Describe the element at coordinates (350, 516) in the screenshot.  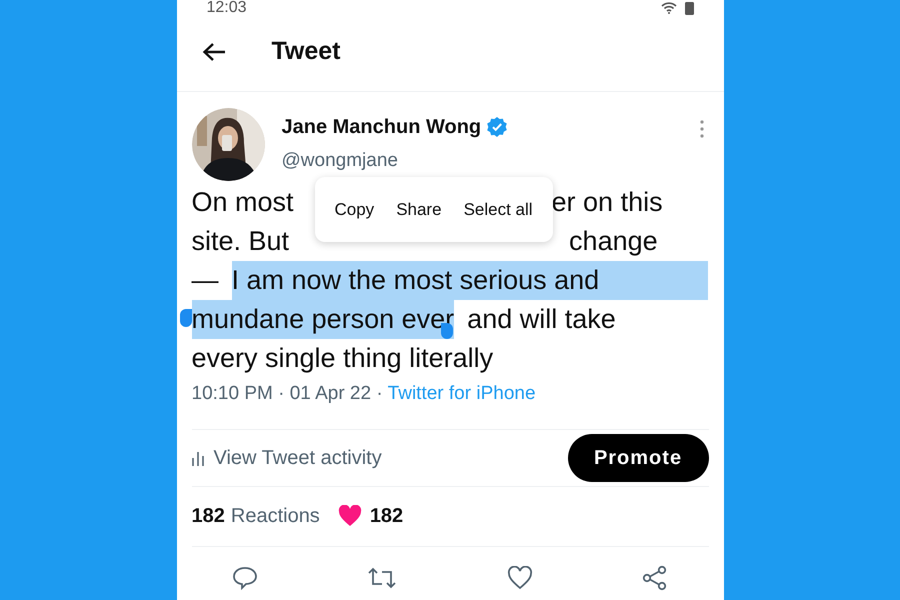
I see `heart-icon` at that location.